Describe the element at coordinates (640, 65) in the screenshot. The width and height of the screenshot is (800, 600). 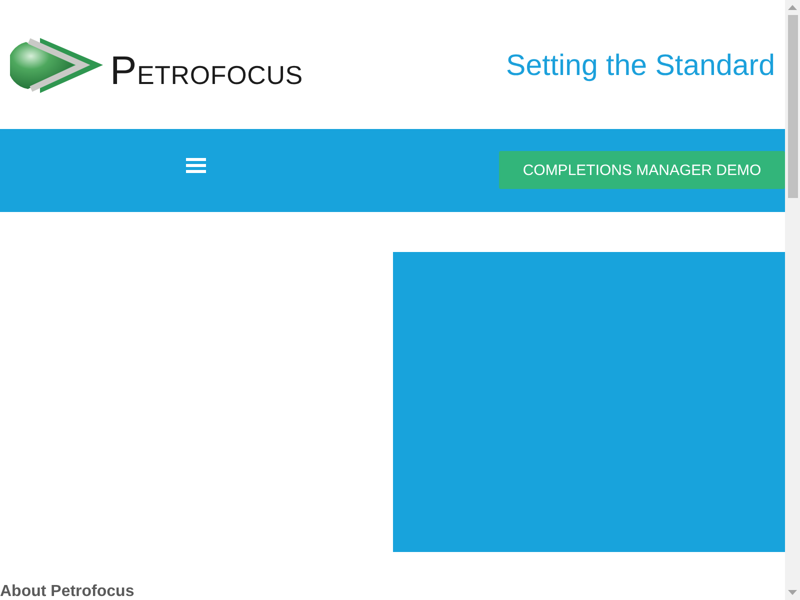
I see `tagline: Setting the Standard` at that location.